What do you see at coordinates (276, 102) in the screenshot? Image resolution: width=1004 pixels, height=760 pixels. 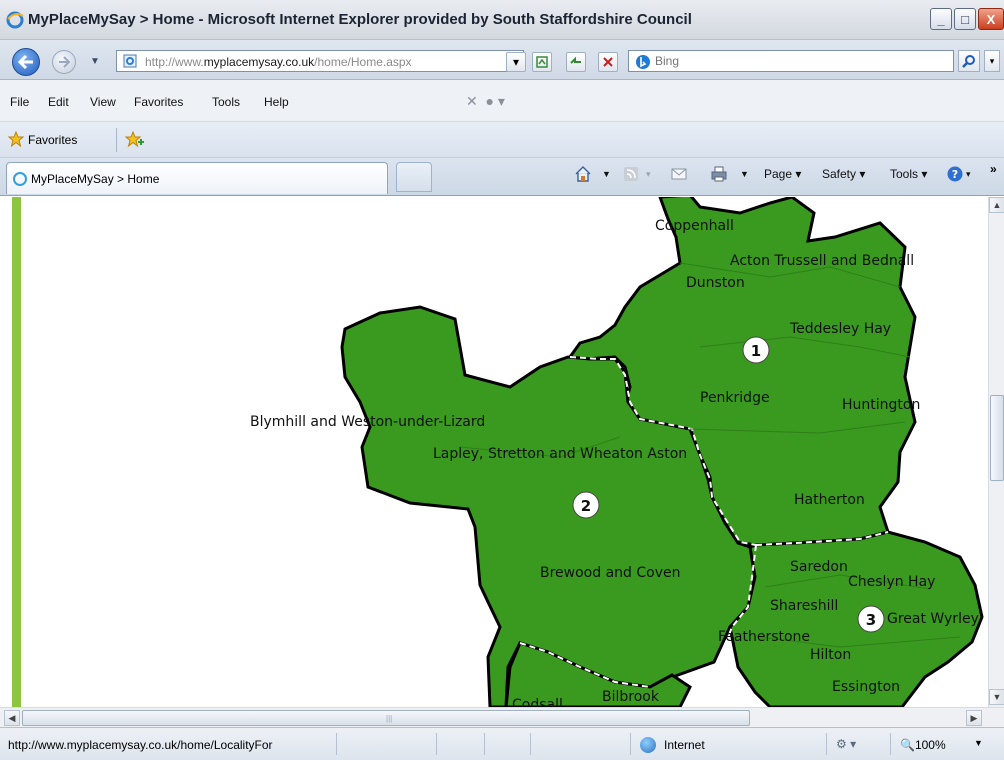 I see `menu-help: Help` at bounding box center [276, 102].